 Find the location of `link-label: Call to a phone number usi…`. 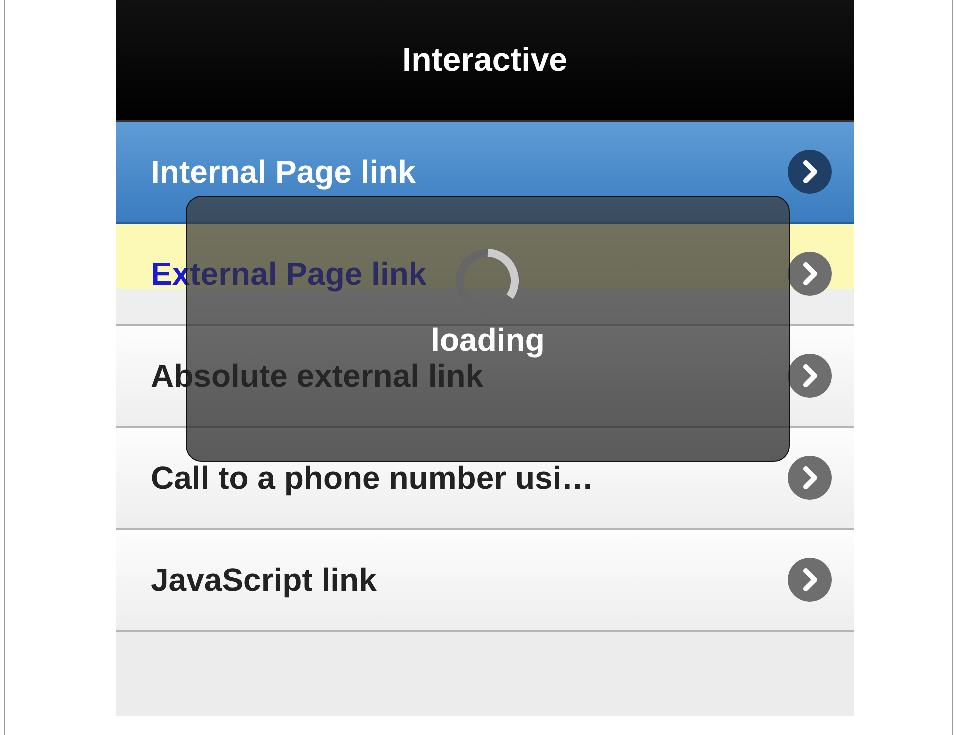

link-label: Call to a phone number usi… is located at coordinates (372, 478).